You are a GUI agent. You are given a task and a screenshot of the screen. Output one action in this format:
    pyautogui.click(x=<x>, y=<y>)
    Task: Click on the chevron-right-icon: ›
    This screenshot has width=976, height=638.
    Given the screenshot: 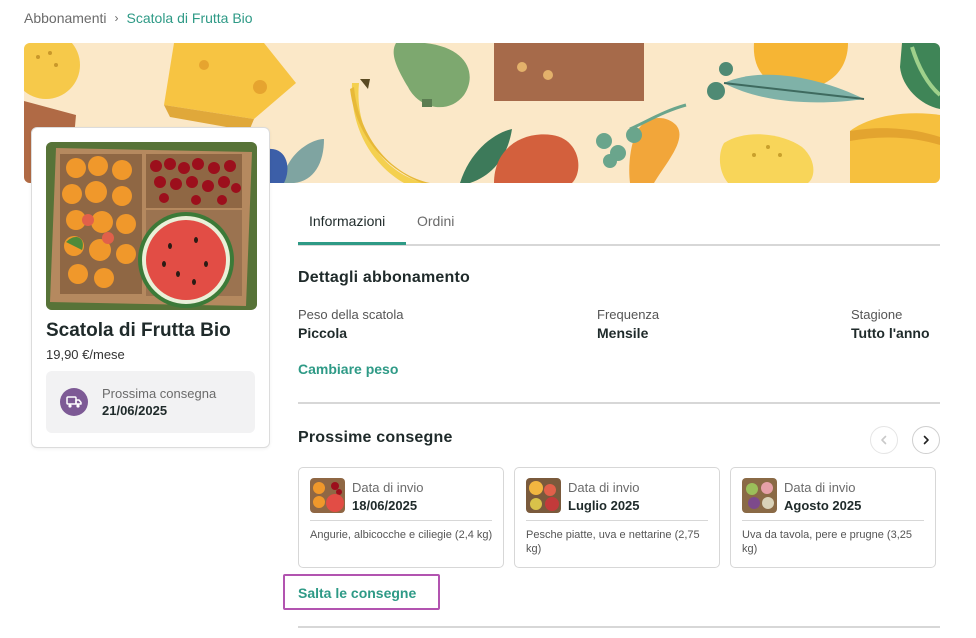 What is the action you would take?
    pyautogui.click(x=116, y=18)
    